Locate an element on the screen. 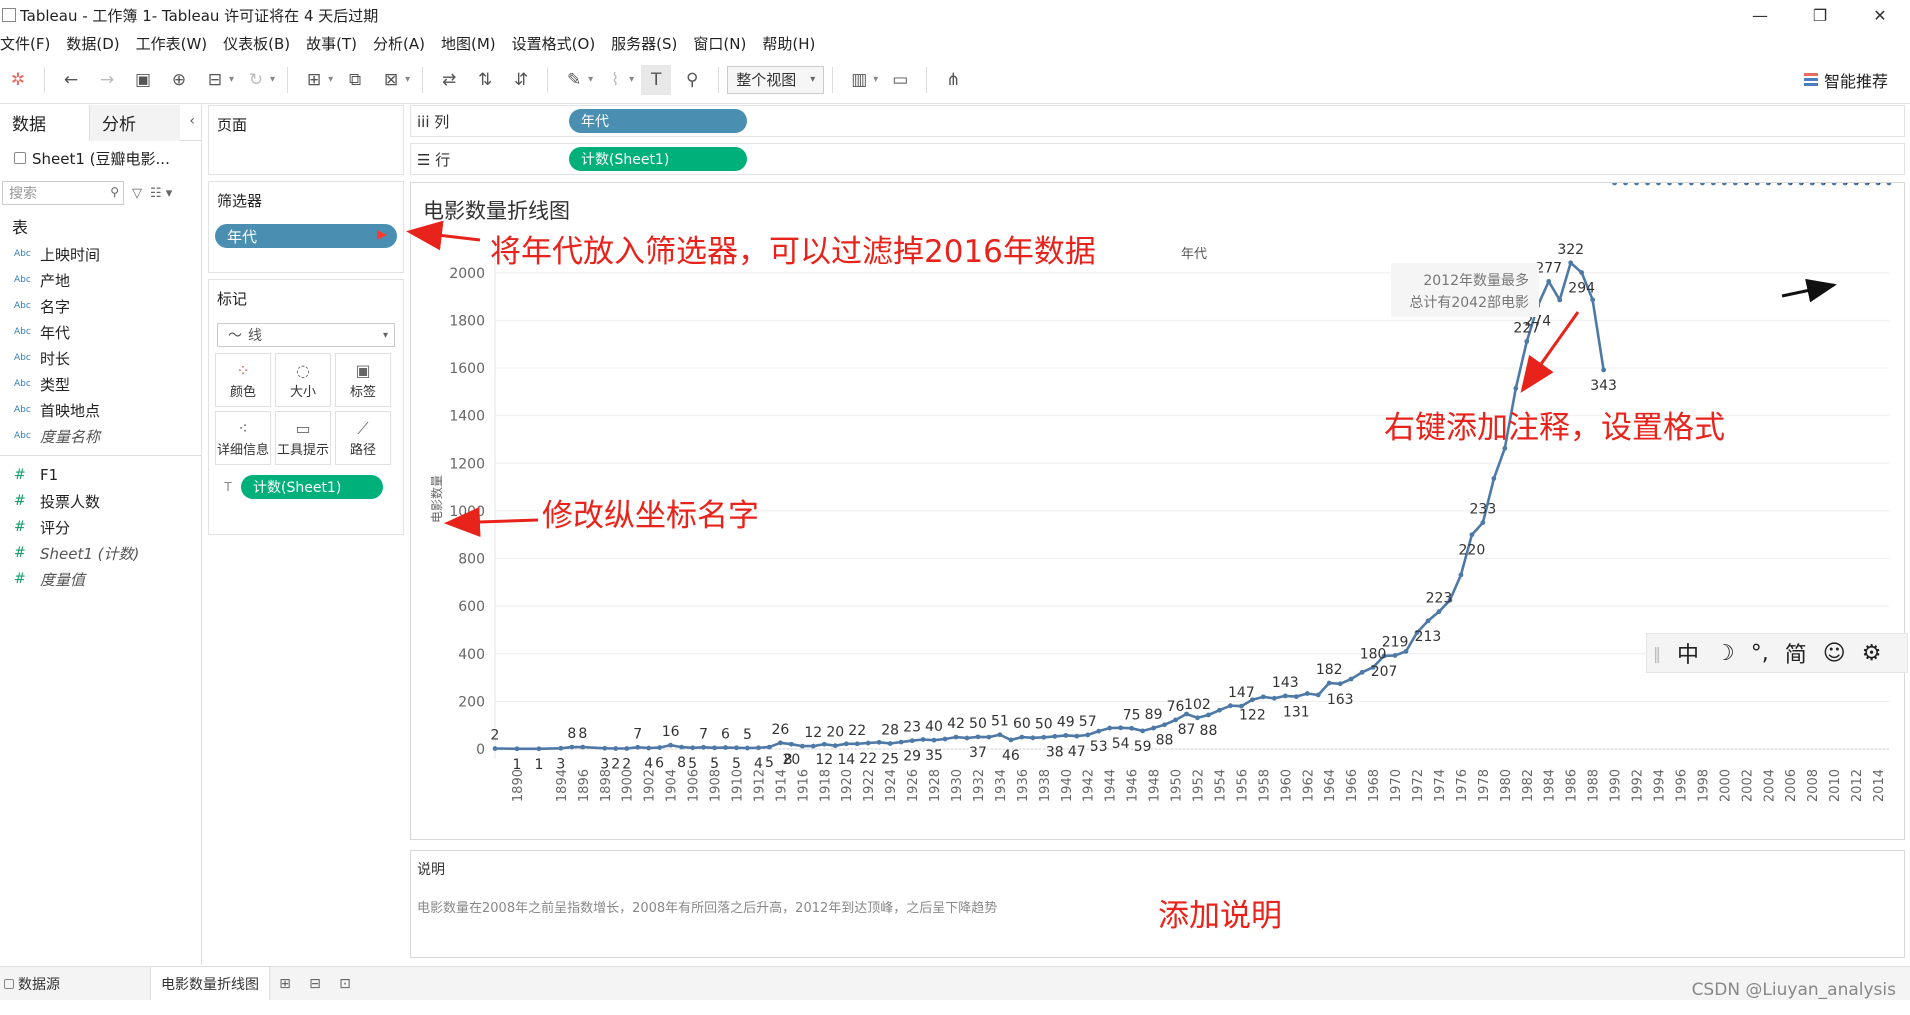  menu-format: 设置格式(O) is located at coordinates (554, 43).